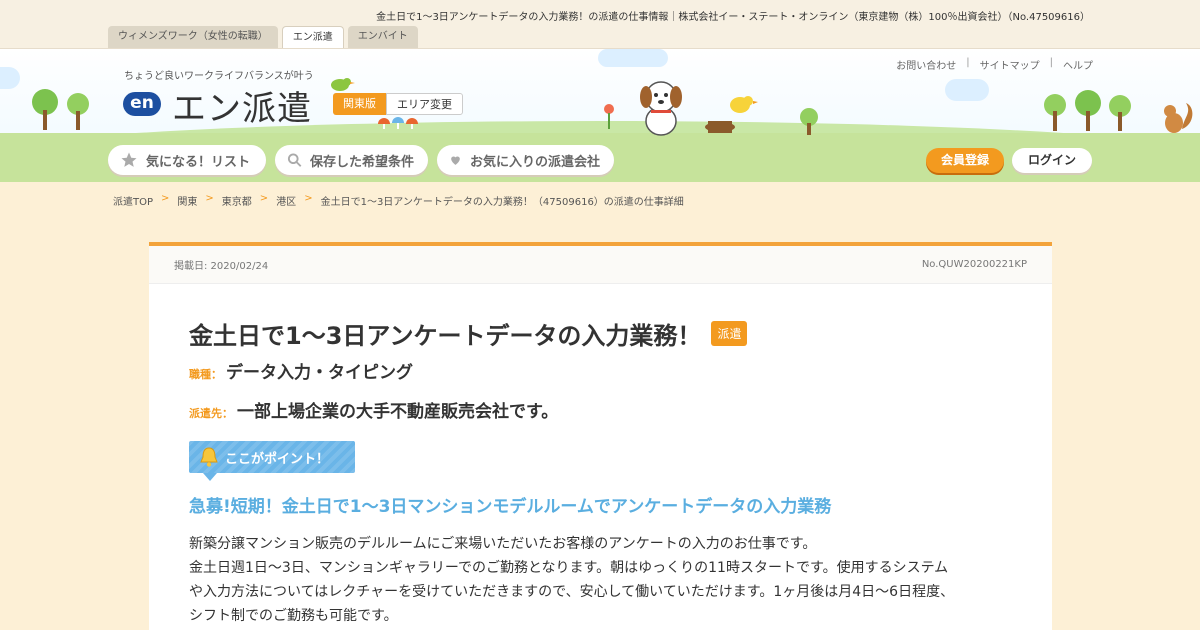  Describe the element at coordinates (286, 200) in the screenshot. I see `breadcrumb-minato: 港区` at that location.